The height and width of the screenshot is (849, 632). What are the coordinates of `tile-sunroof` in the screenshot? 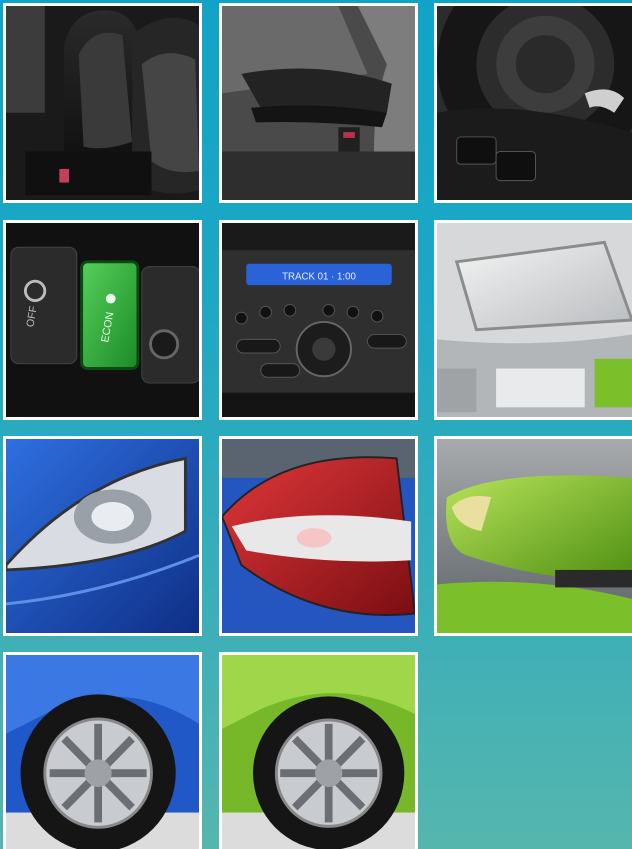 It's located at (533, 320).